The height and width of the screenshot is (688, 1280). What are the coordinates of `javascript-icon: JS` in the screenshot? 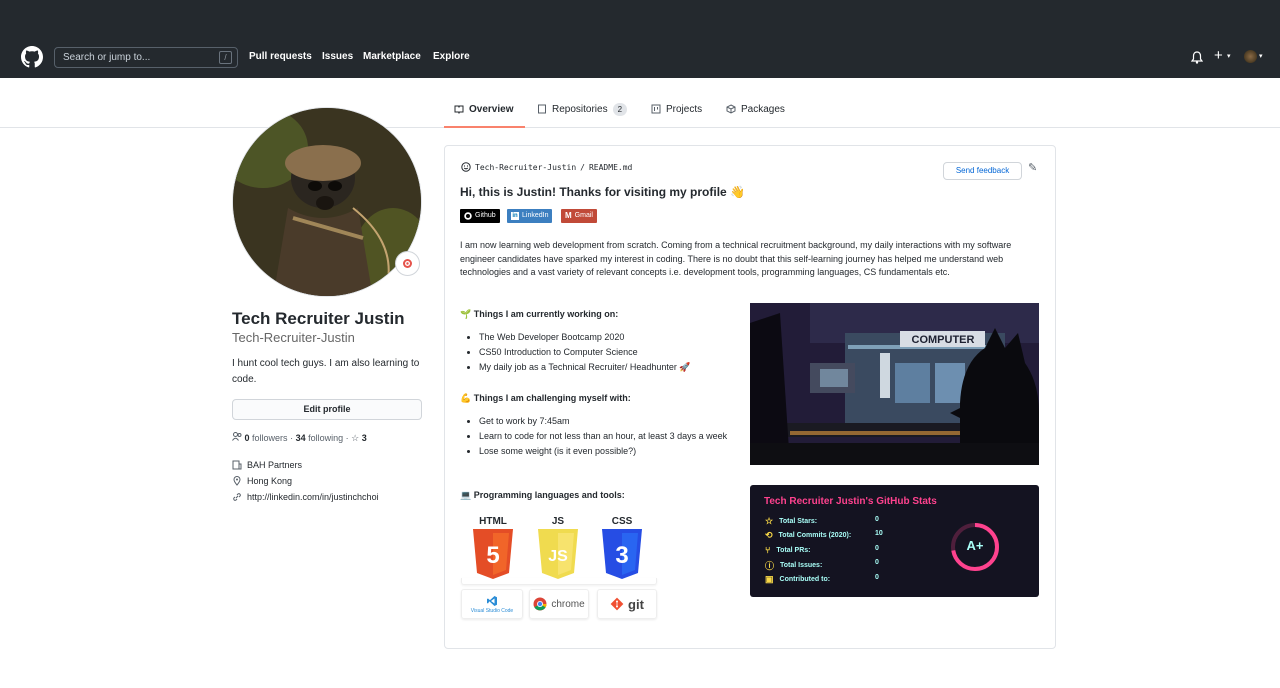 It's located at (558, 554).